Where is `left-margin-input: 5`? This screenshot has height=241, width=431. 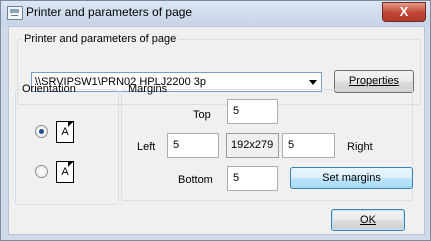 left-margin-input: 5 is located at coordinates (193, 145).